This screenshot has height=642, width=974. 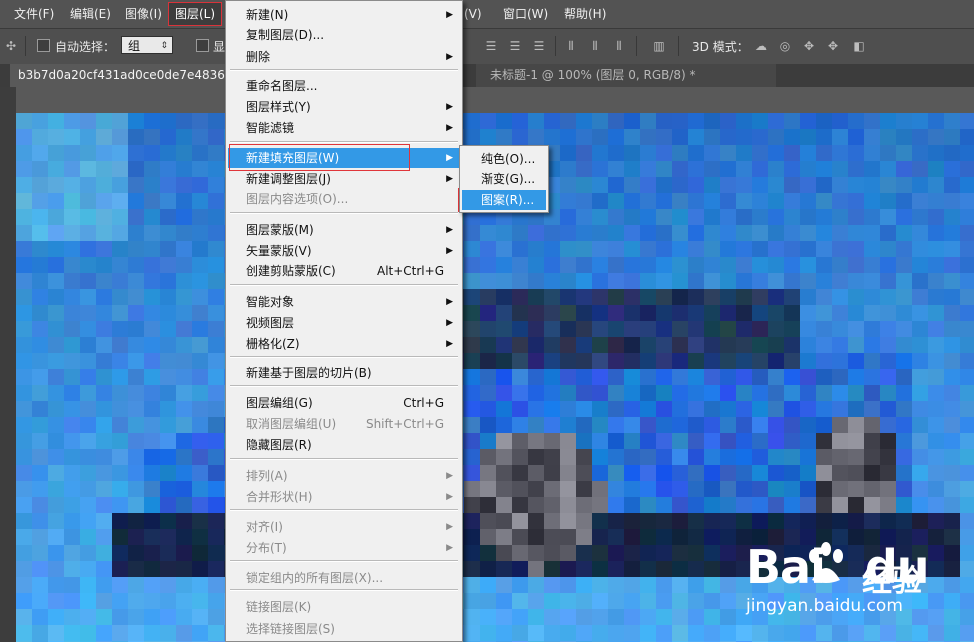 I want to click on show-transform-checkbox, so click(x=202, y=45).